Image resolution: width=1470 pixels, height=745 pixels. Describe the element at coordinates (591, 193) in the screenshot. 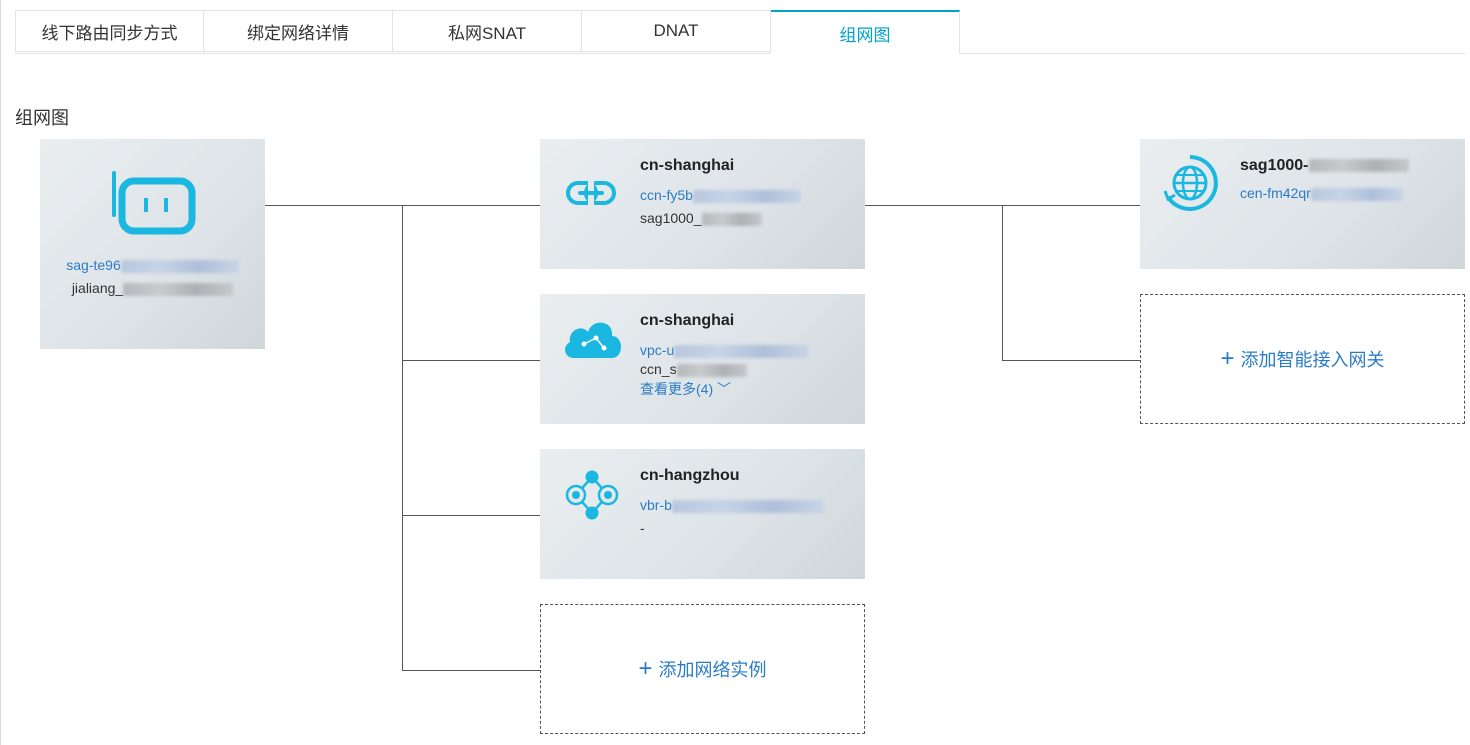

I see `ccn-link-icon` at that location.